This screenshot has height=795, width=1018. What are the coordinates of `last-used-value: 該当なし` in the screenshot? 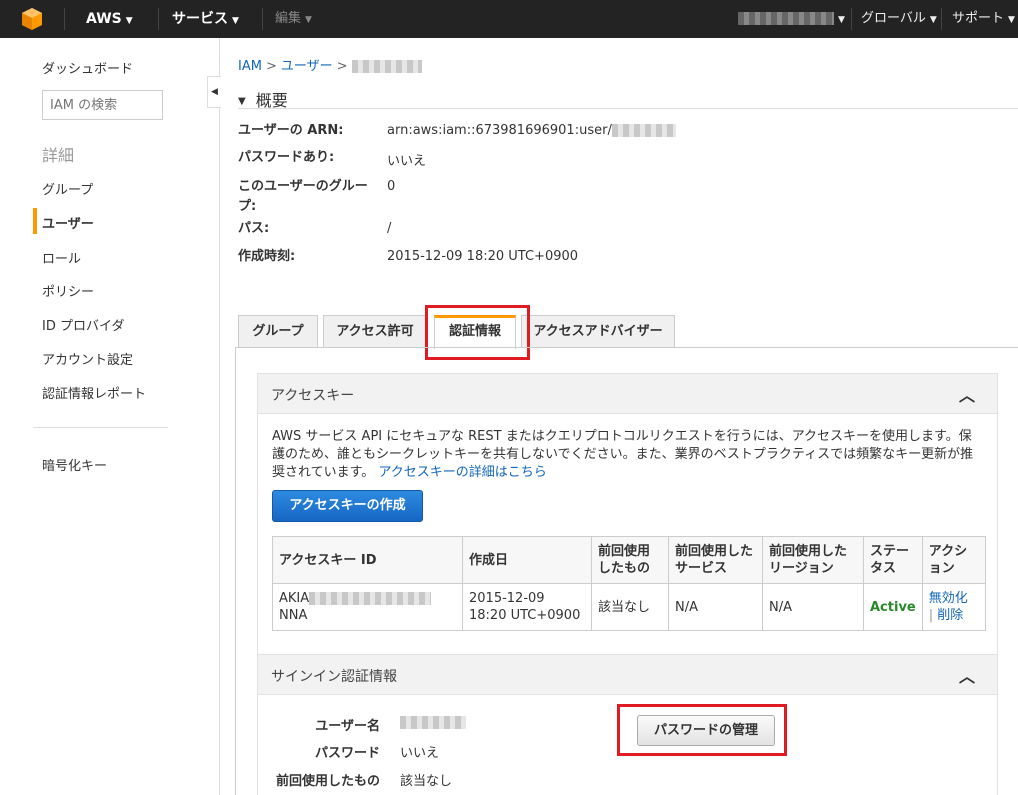 It's located at (426, 781).